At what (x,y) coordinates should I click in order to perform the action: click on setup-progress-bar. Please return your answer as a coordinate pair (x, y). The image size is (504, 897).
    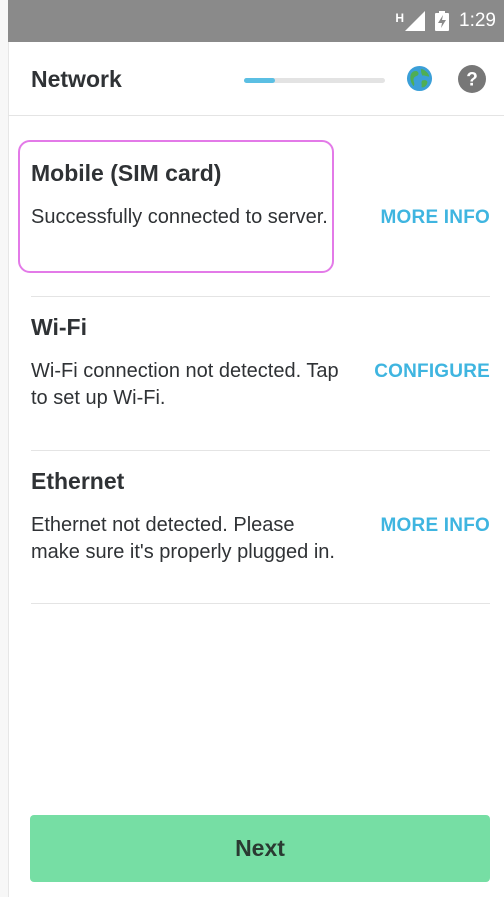
    Looking at the image, I should click on (314, 80).